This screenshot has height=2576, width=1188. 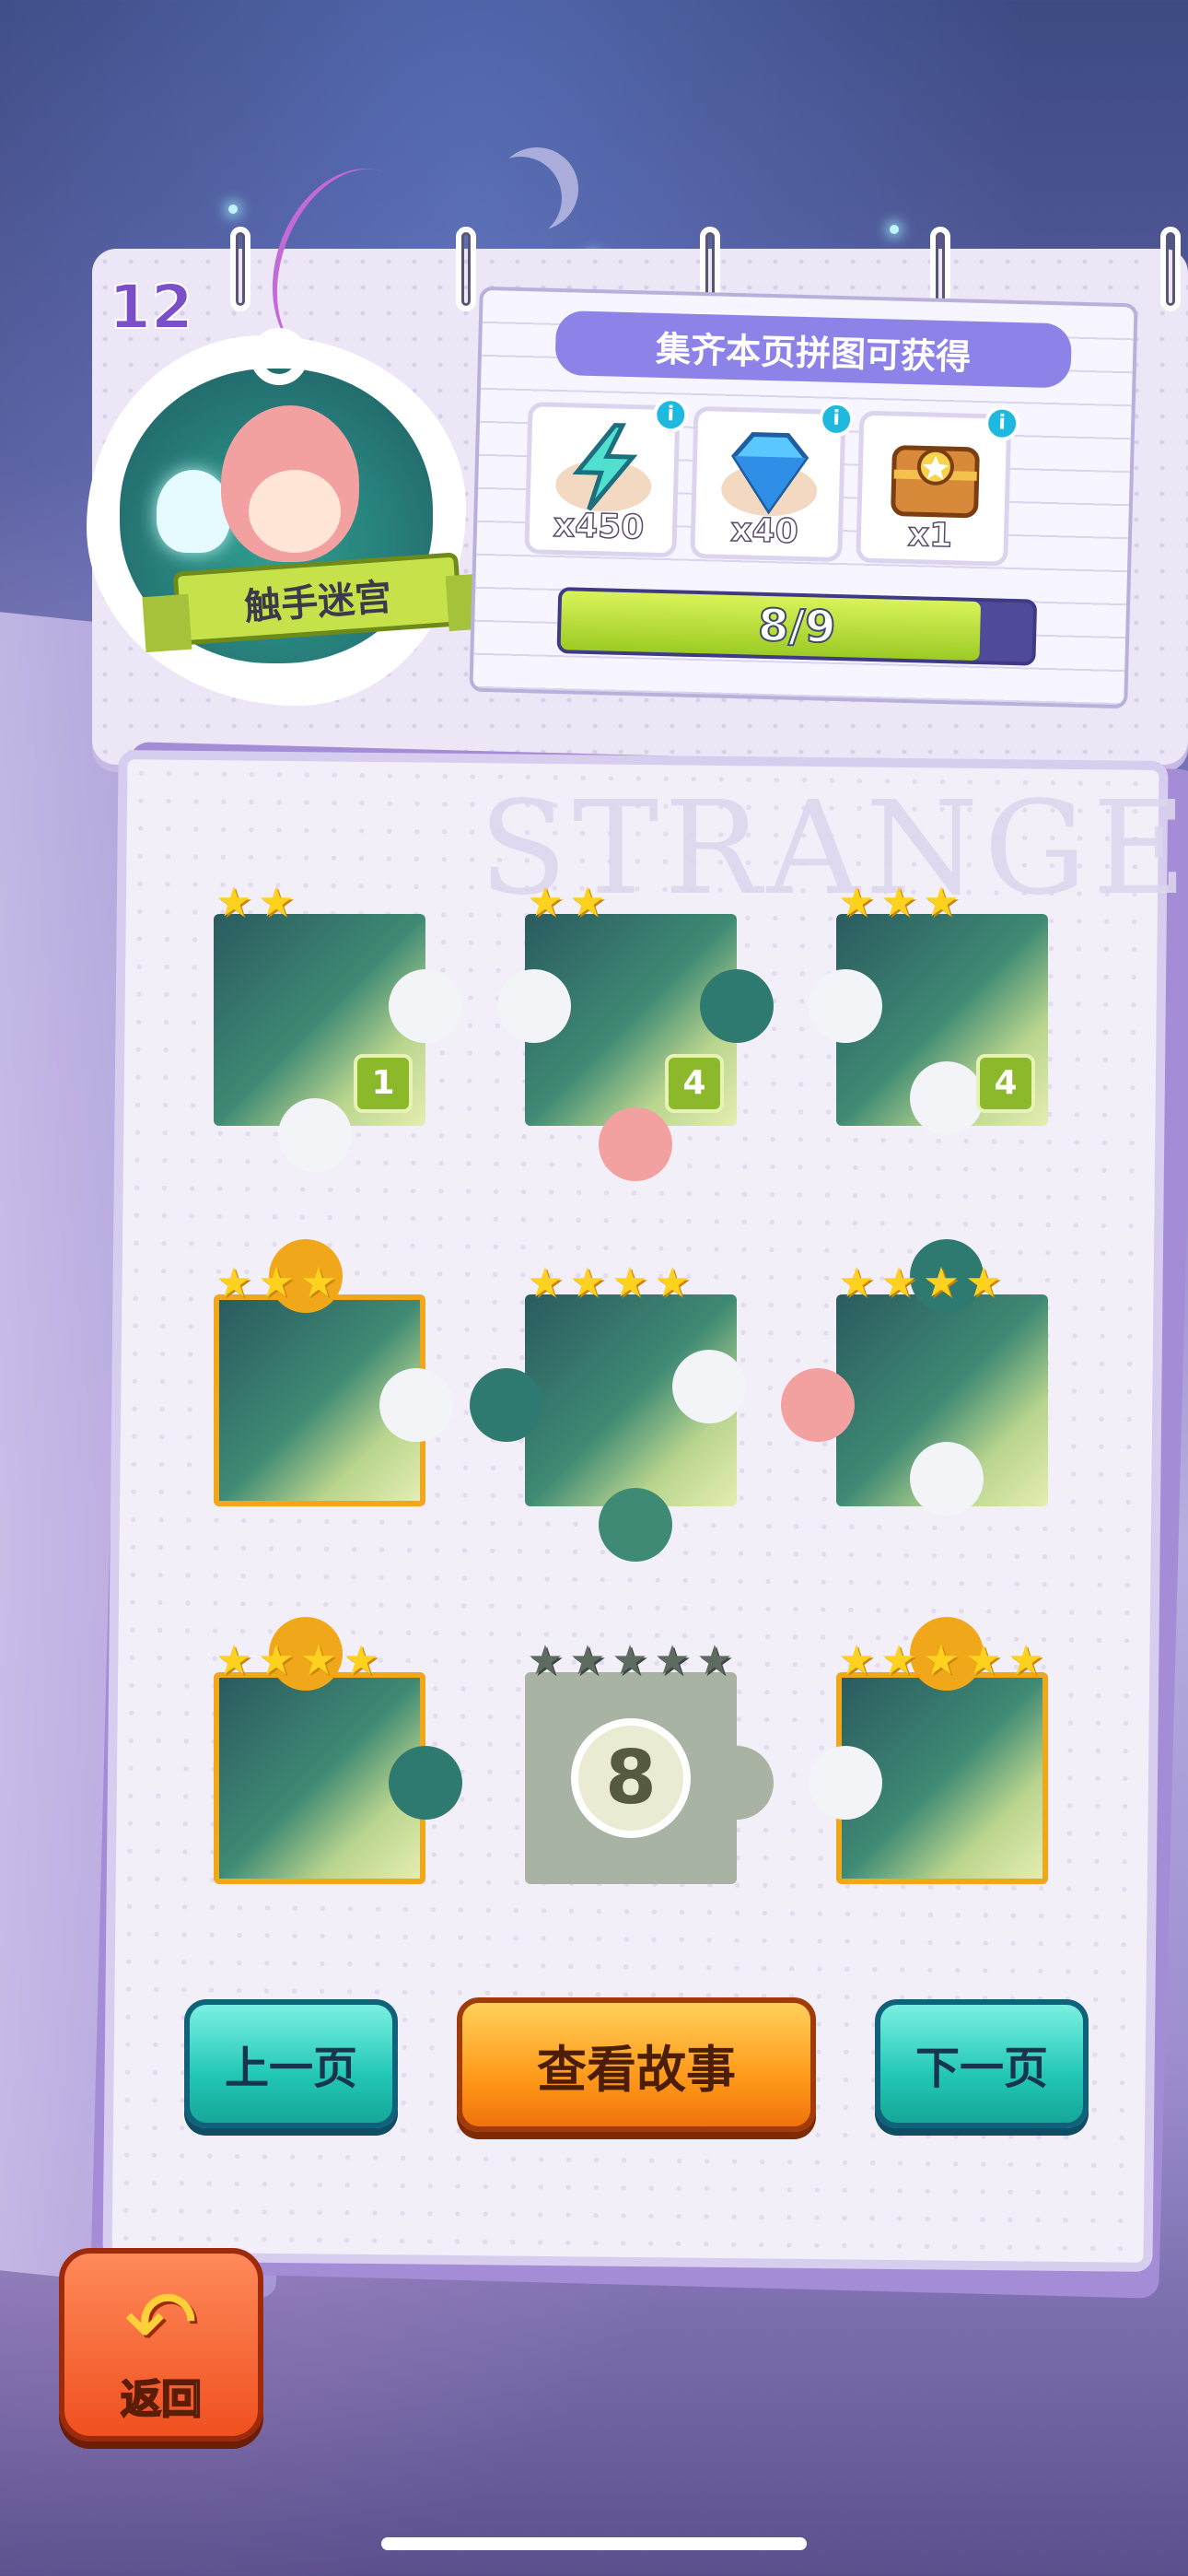 I want to click on back-button: ↶ 返回, so click(x=161, y=2344).